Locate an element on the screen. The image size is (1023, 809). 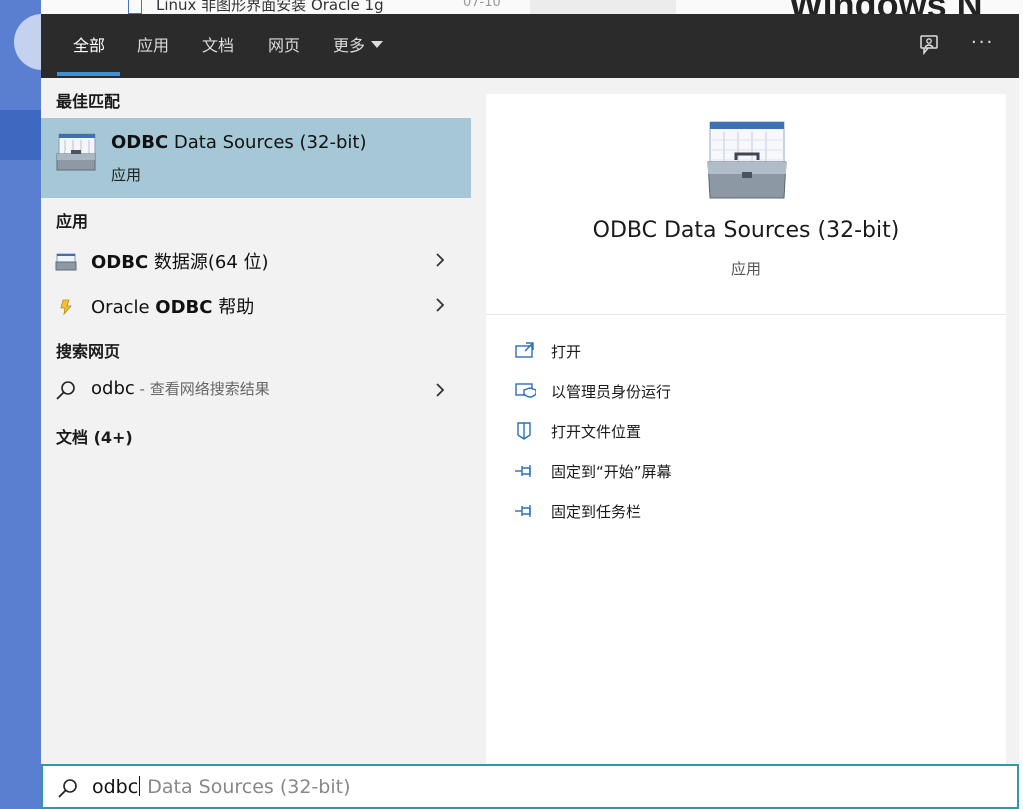
odbc-64-icon is located at coordinates (66, 262).